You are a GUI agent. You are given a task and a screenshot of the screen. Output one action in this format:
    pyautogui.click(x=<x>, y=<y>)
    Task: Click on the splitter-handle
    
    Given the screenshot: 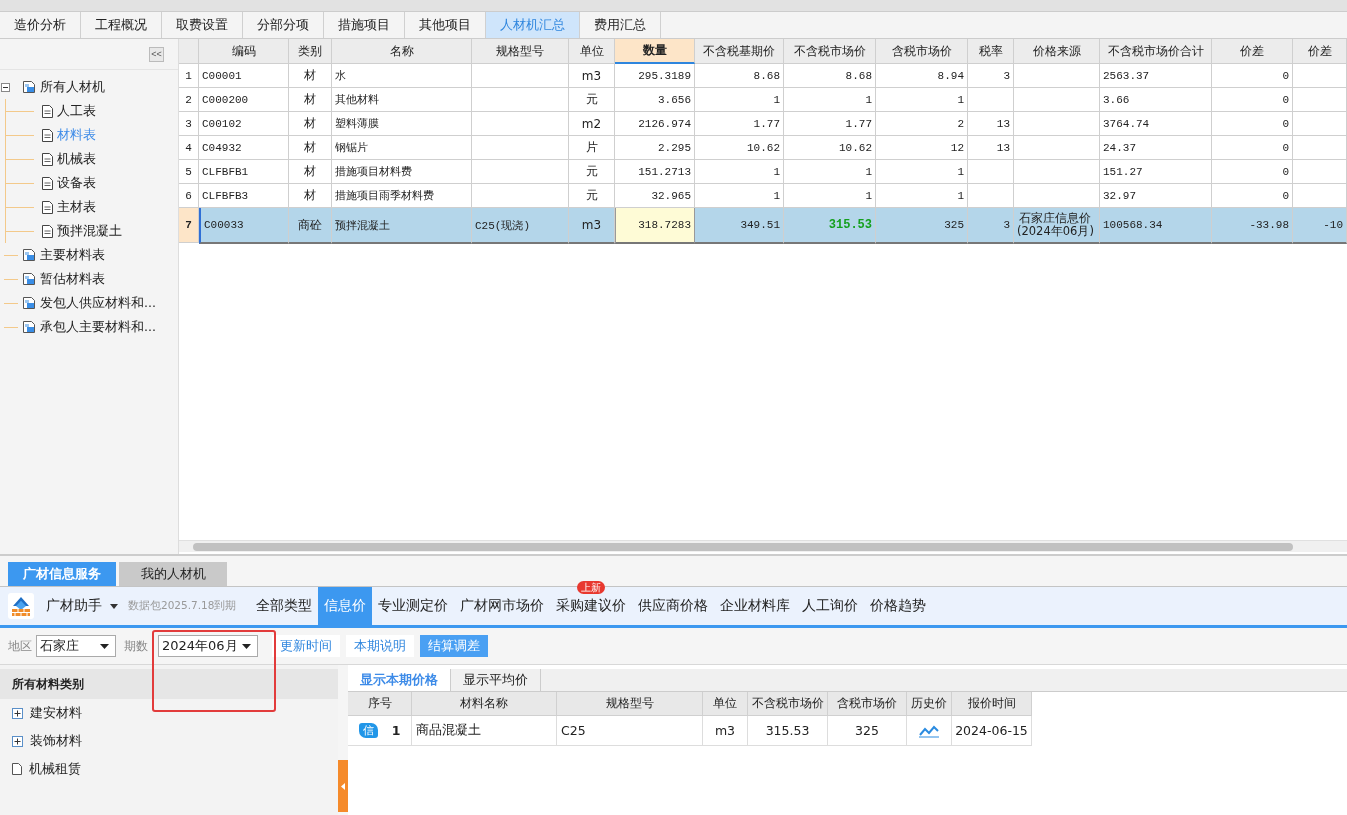 What is the action you would take?
    pyautogui.click(x=343, y=786)
    